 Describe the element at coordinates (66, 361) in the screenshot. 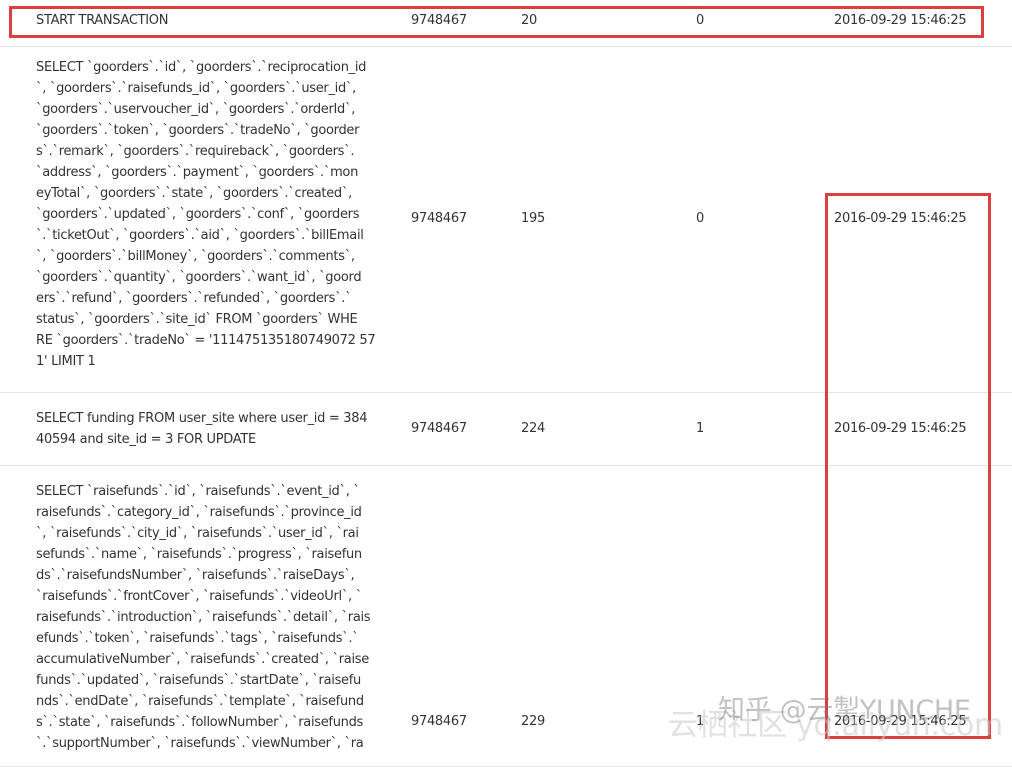

I see `sql-line: 1' LIMIT 1` at that location.